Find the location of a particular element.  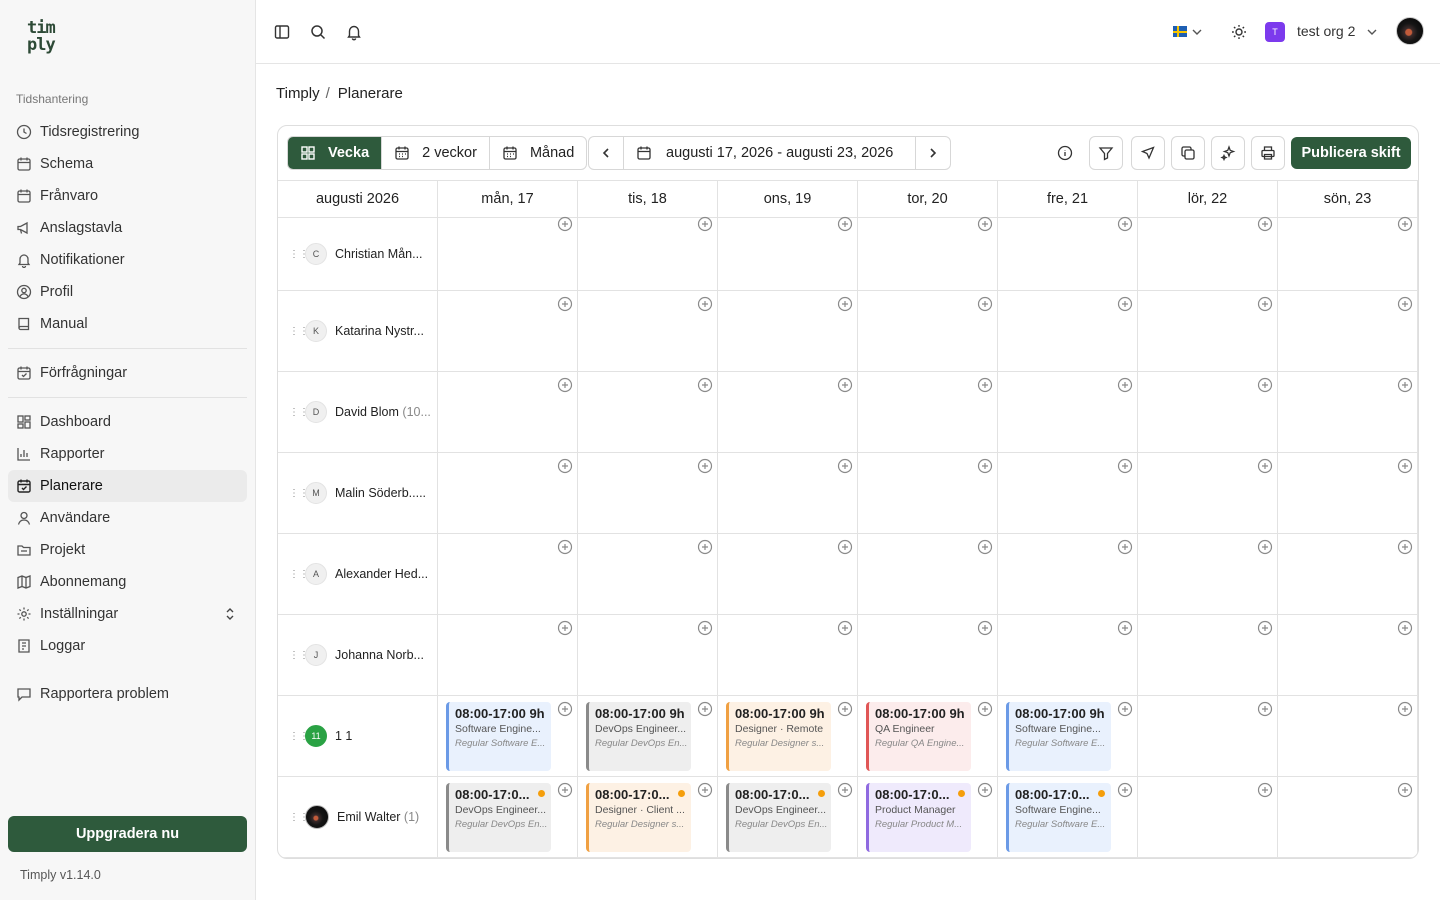

sidebar-toggle-icon is located at coordinates (282, 32).